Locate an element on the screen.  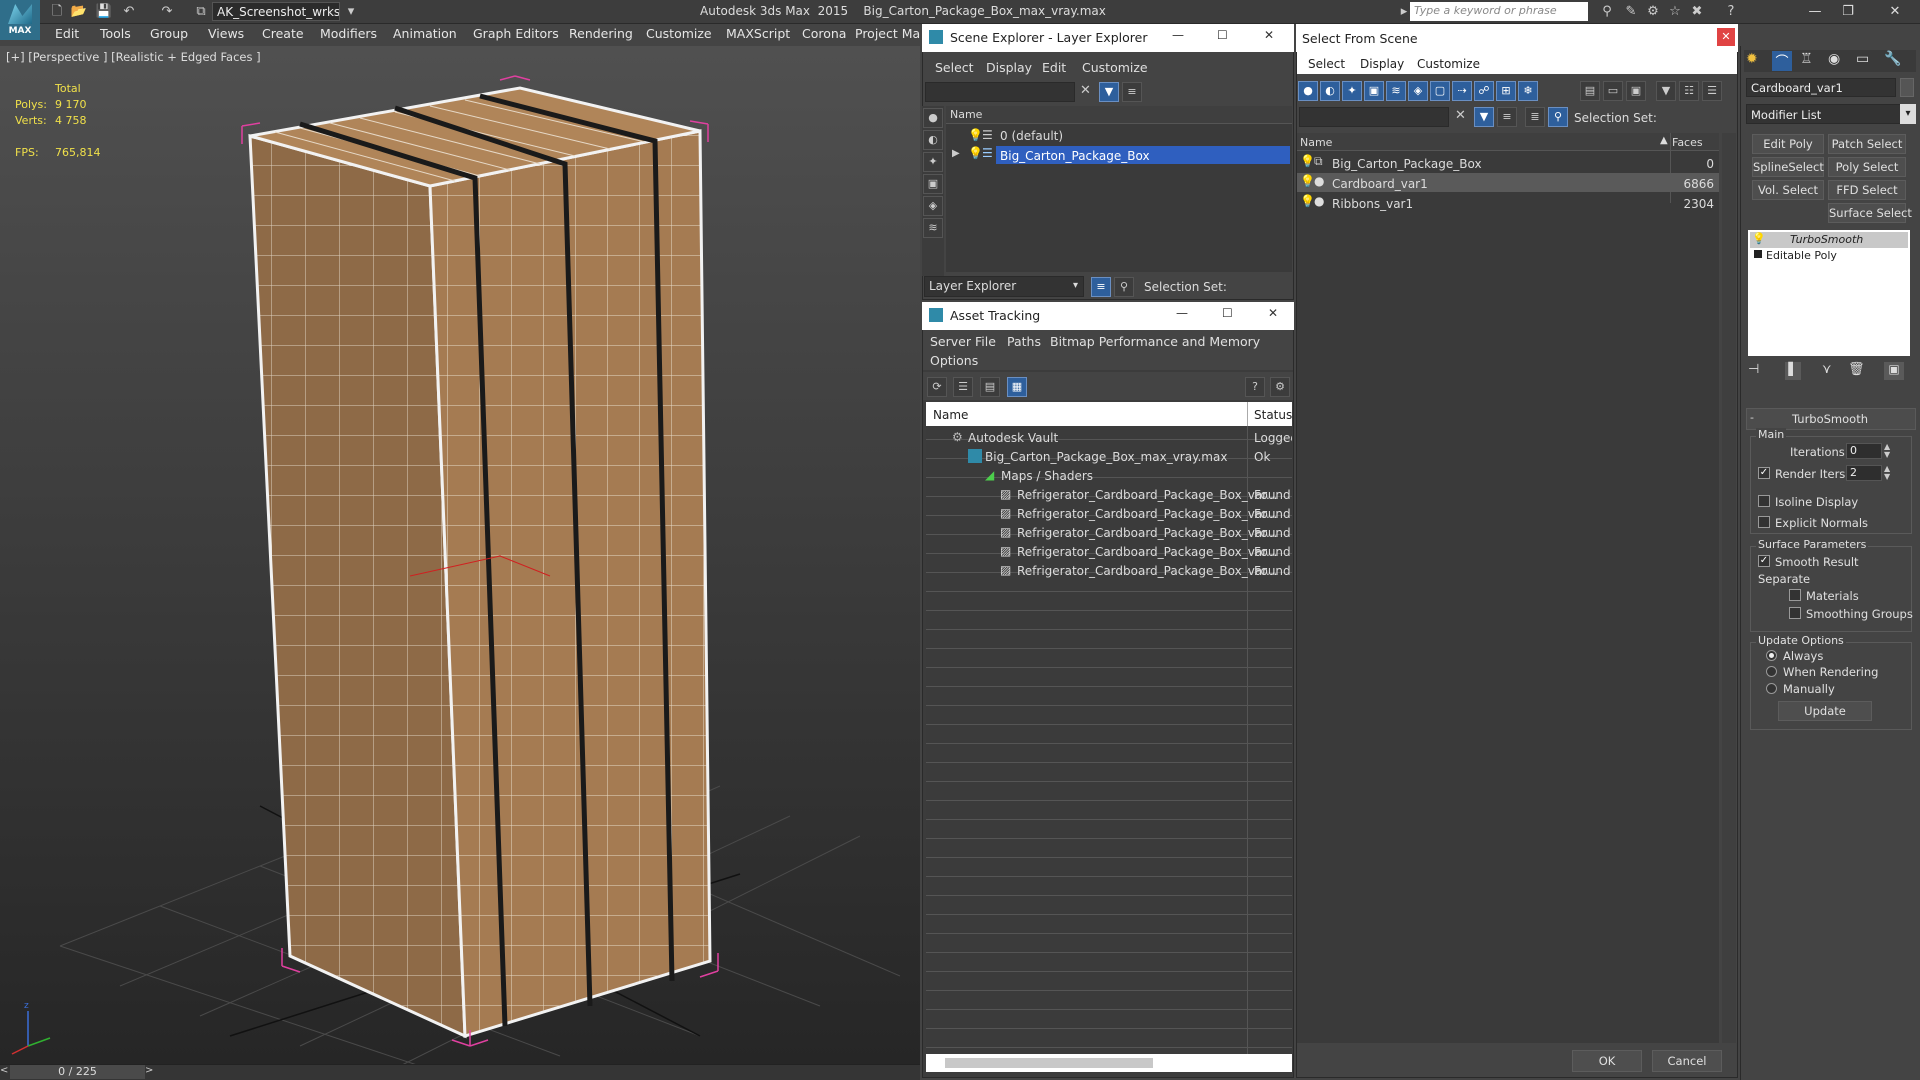
filter-xrefs-icon: ⇢ is located at coordinates (1462, 91).